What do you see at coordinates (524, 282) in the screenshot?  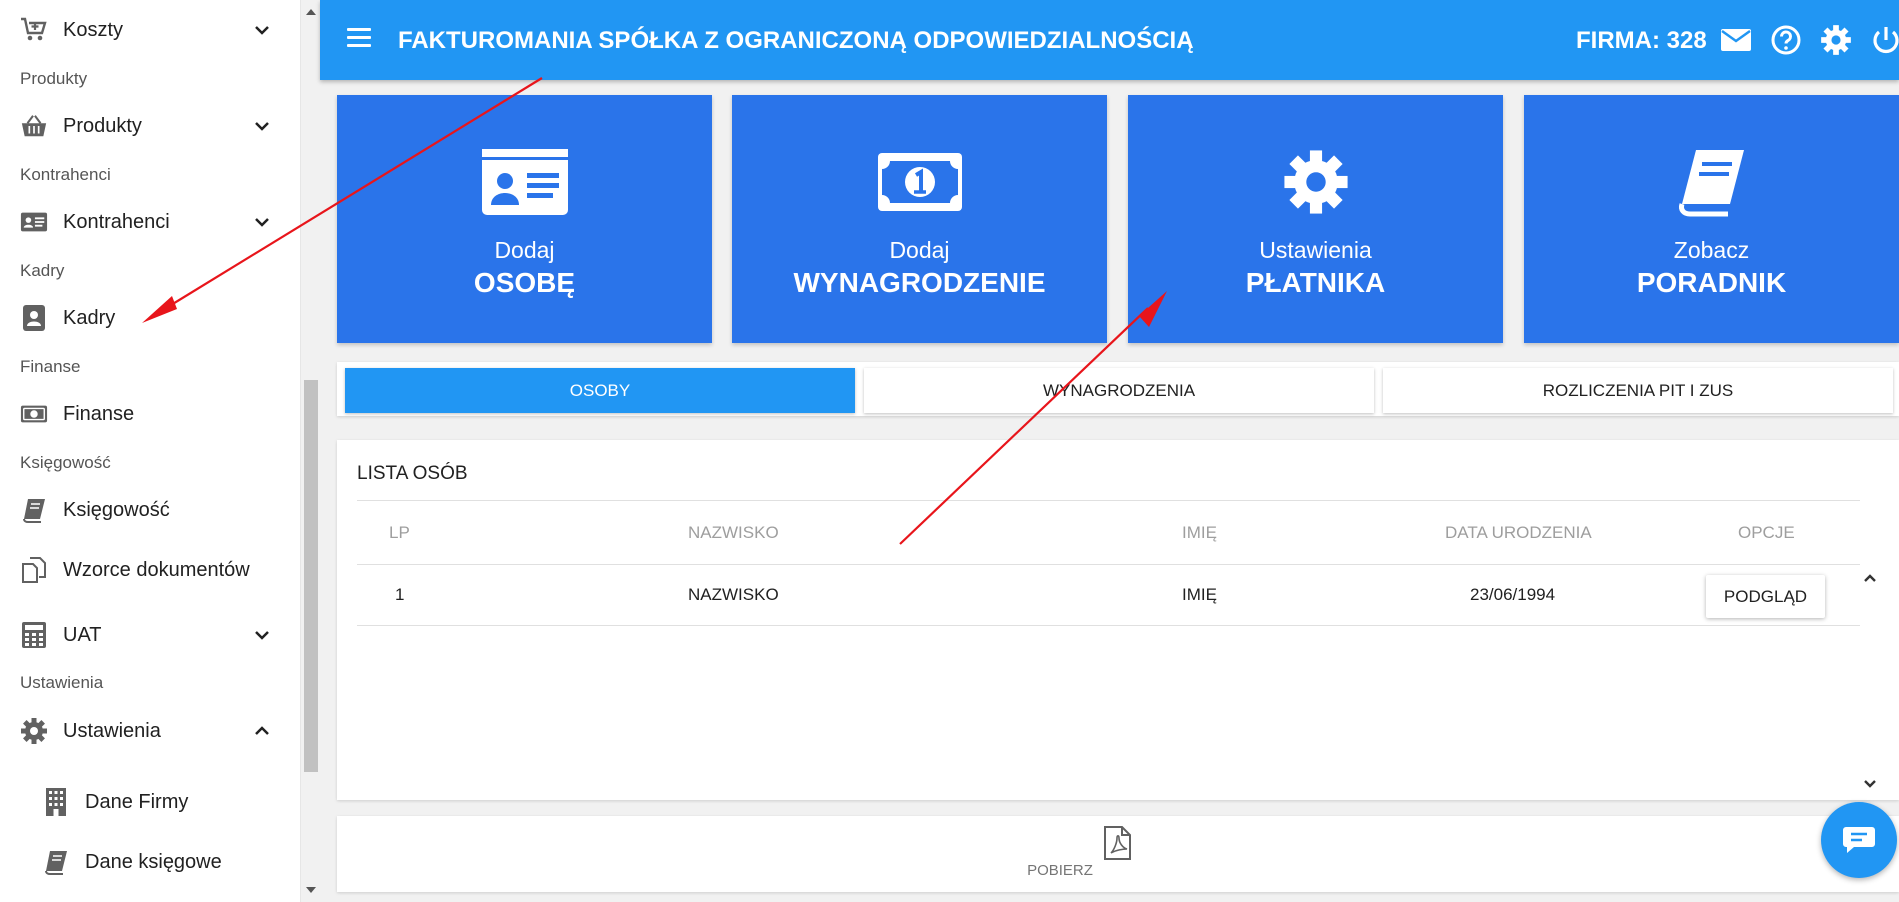 I see `tile-title: OSOBĘ` at bounding box center [524, 282].